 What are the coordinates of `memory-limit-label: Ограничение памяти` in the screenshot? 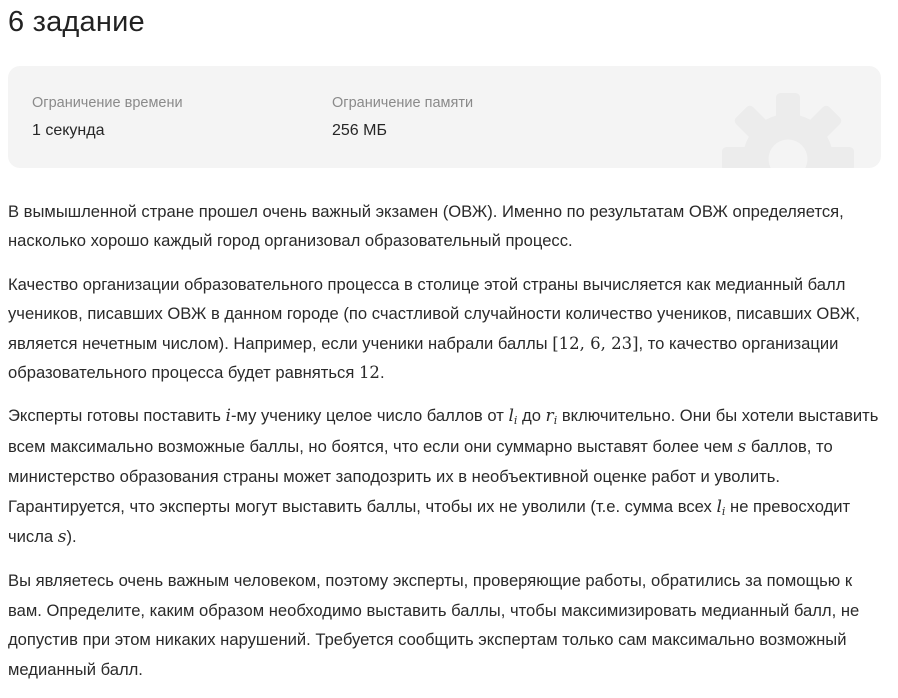 It's located at (403, 103).